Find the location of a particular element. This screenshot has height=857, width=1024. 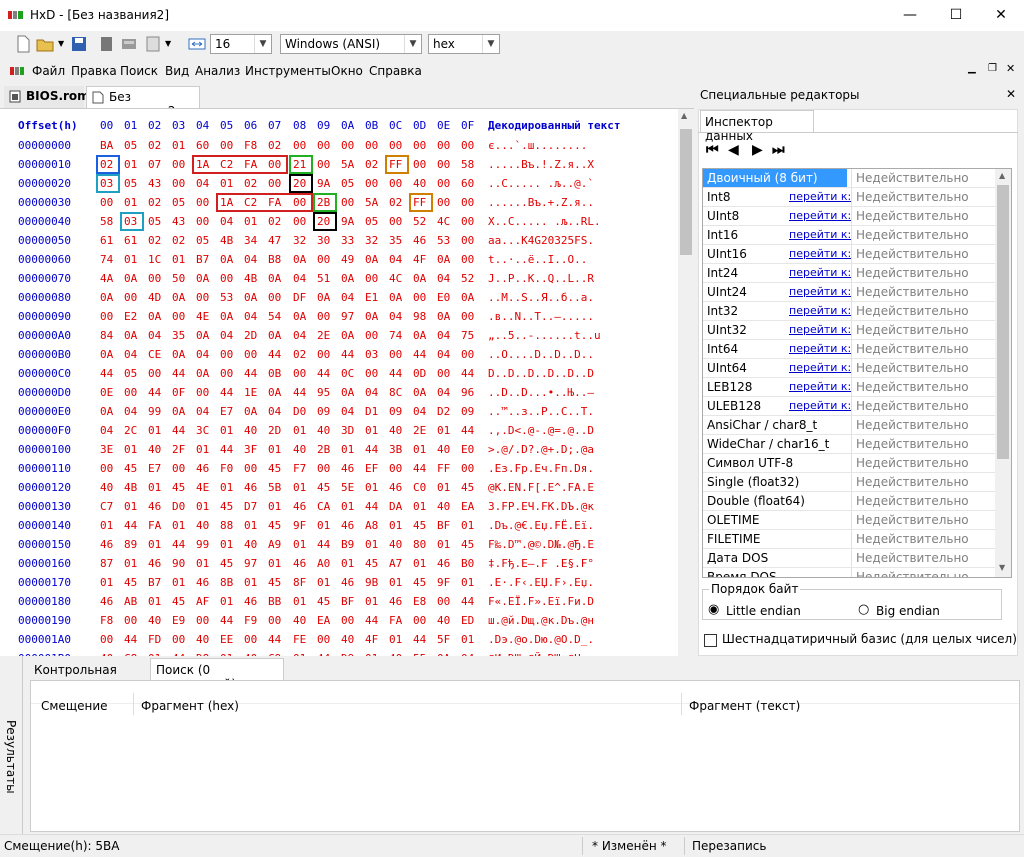

charset-select: Windows (ANSI) ▼ is located at coordinates (351, 44).